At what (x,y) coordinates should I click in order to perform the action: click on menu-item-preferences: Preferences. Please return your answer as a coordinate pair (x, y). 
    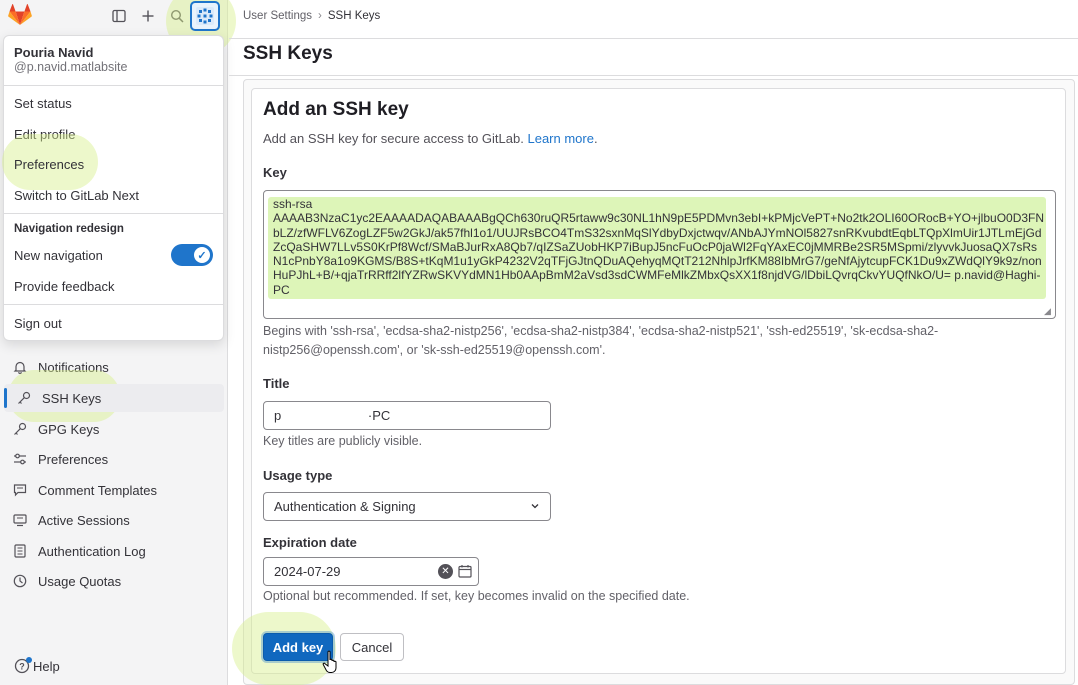
    Looking at the image, I should click on (49, 164).